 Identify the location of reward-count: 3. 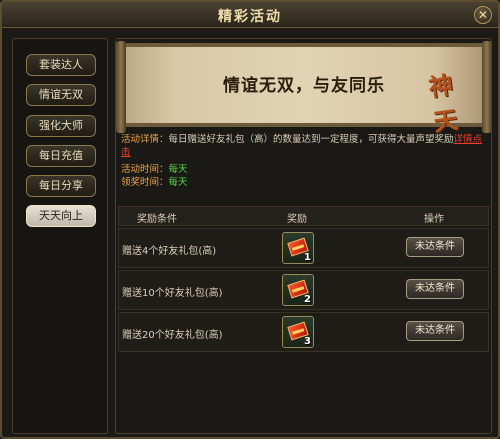
(307, 341).